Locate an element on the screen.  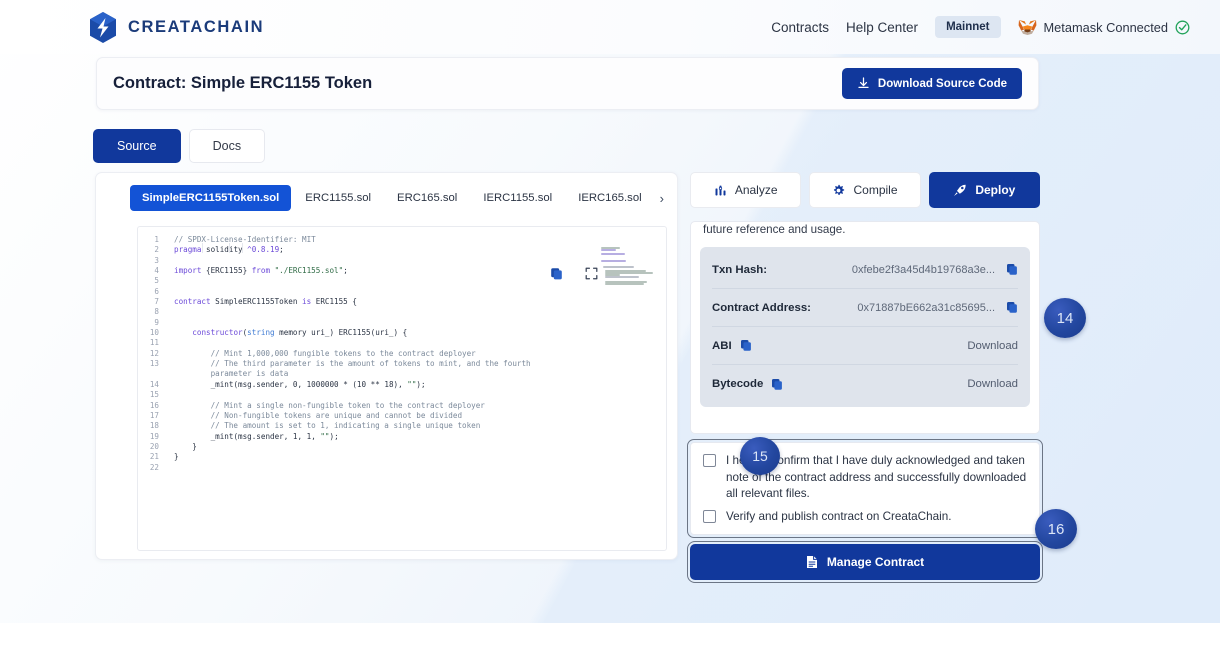
metamask-fox-icon is located at coordinates (1027, 27).